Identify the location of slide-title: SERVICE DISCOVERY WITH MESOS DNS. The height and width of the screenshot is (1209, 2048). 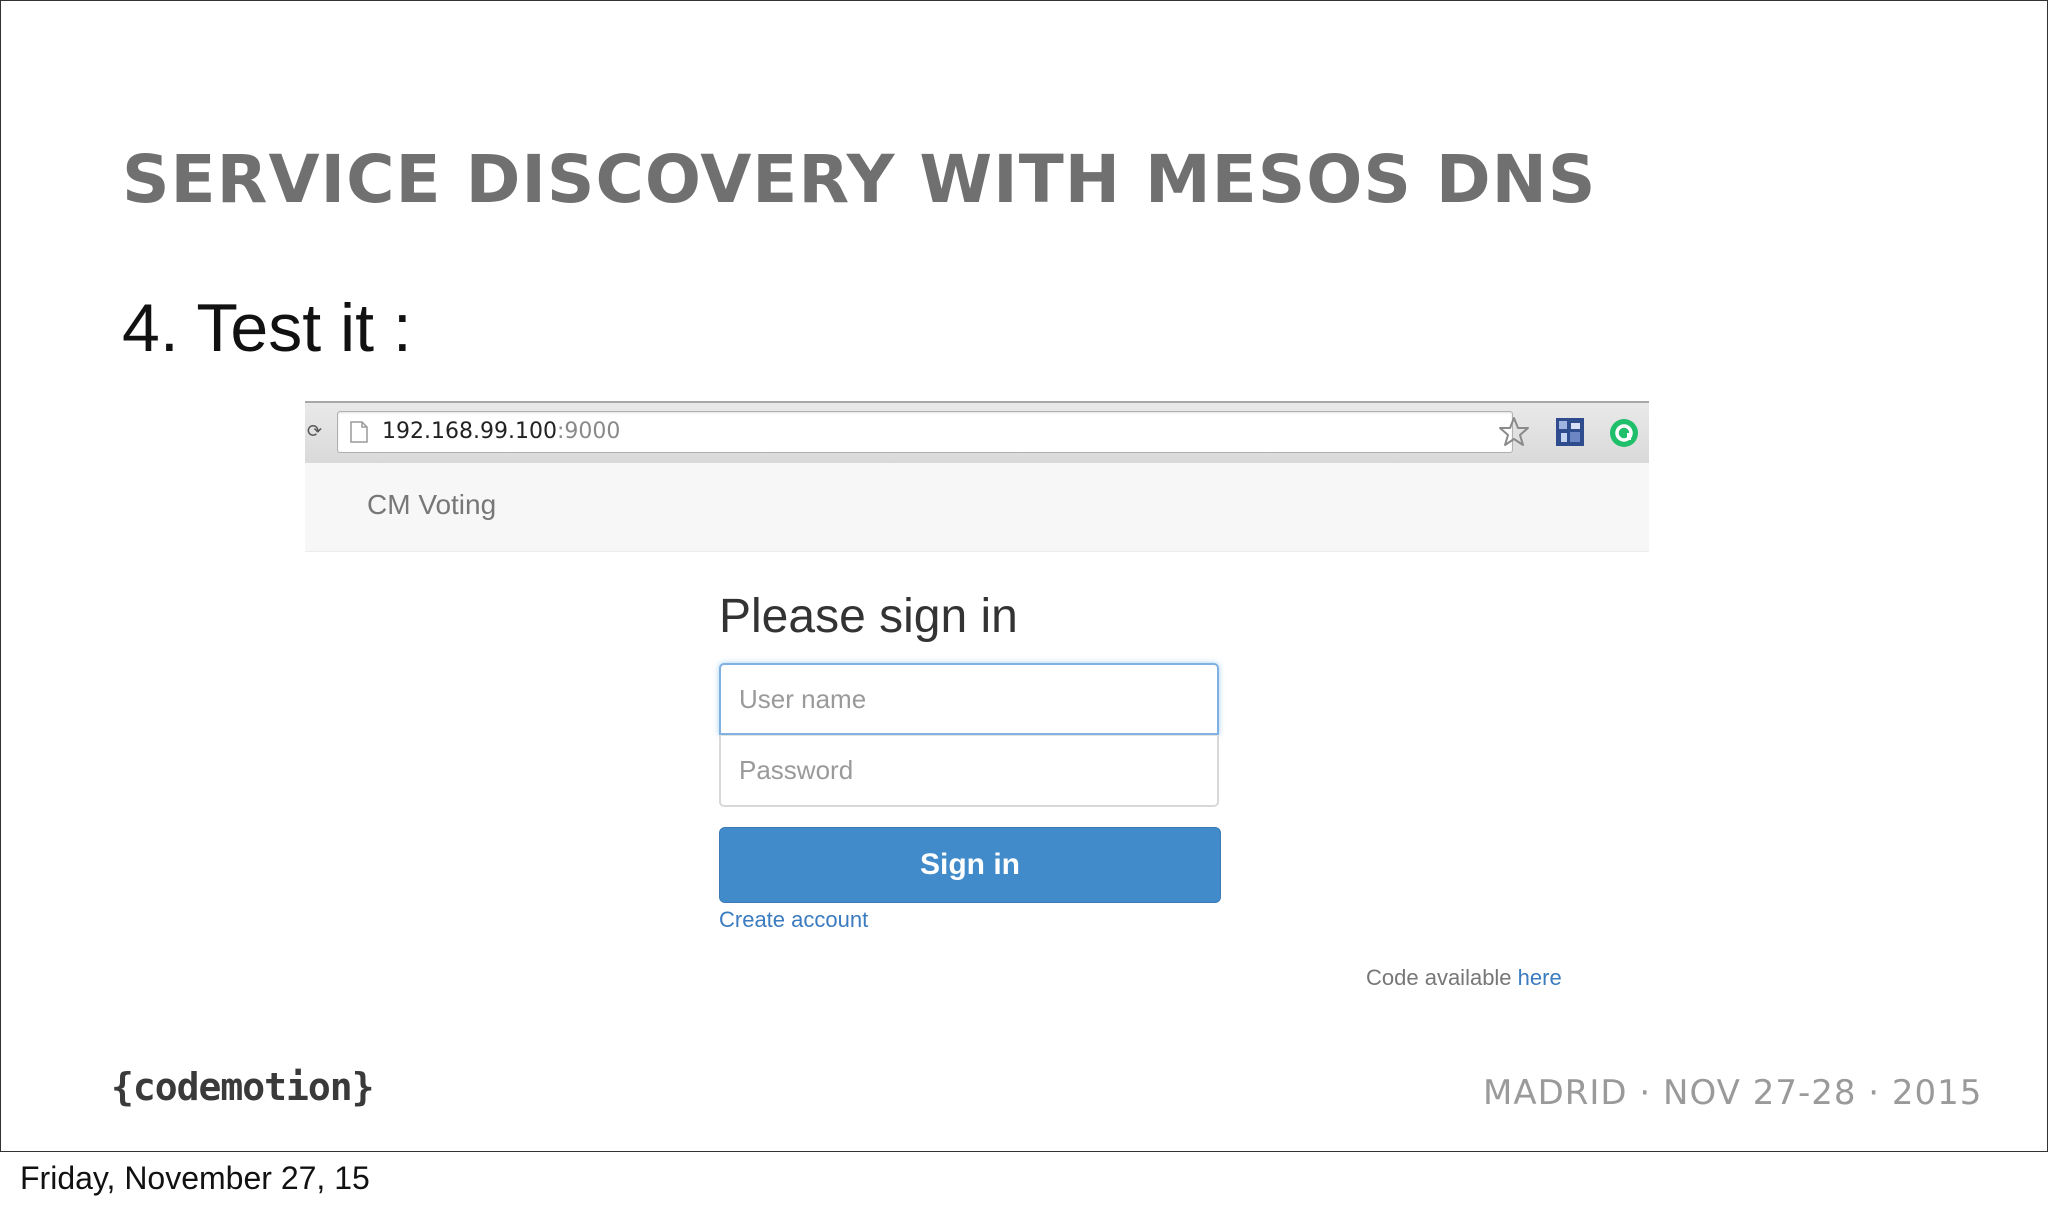
(859, 179).